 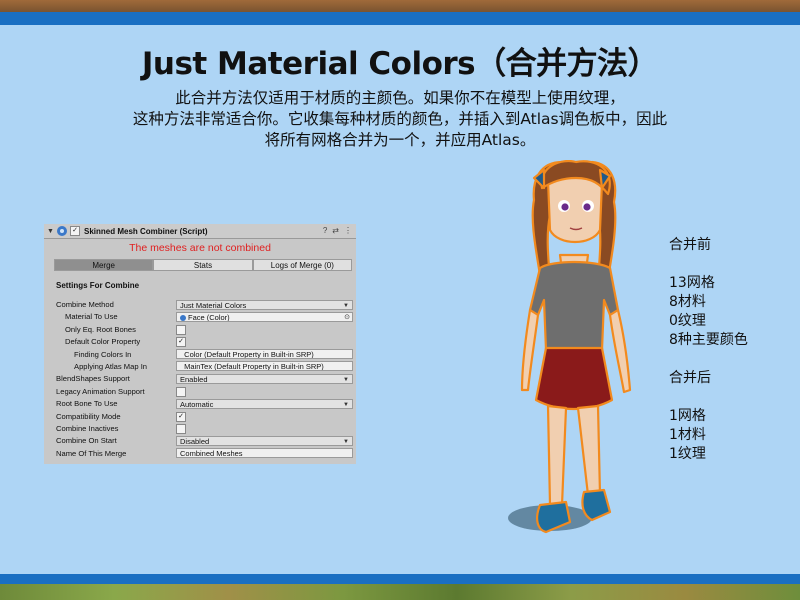 I want to click on slide-title: Just Material Colors（合并方法）, so click(x=400, y=64).